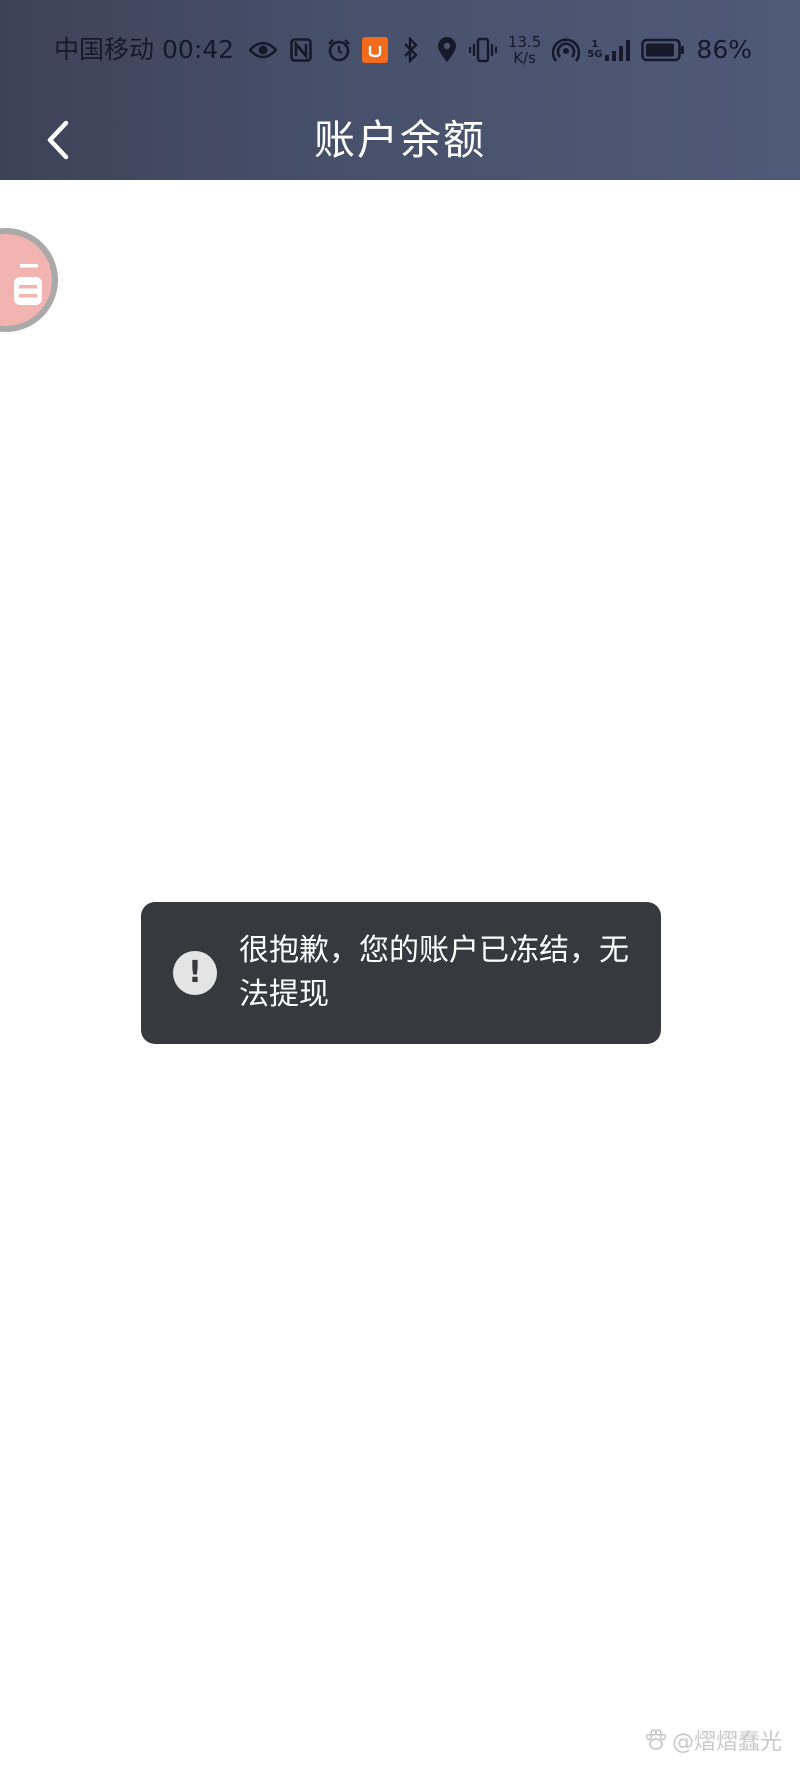 The width and height of the screenshot is (800, 1768). Describe the element at coordinates (195, 973) in the screenshot. I see `exclamation-icon: !` at that location.